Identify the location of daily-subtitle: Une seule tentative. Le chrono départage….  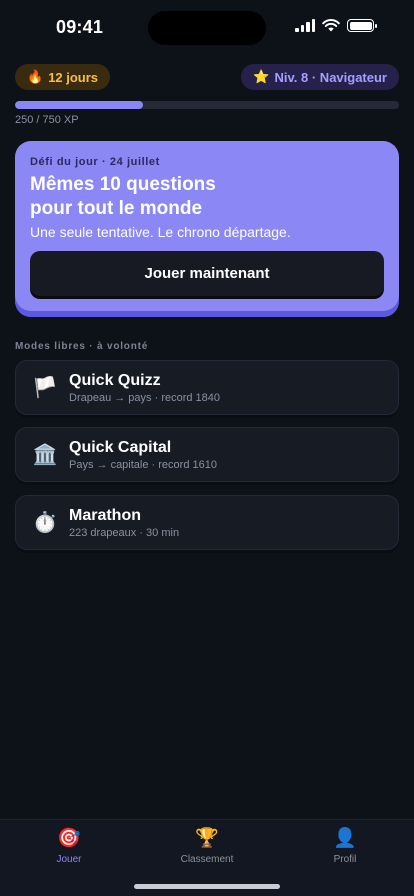
(160, 232).